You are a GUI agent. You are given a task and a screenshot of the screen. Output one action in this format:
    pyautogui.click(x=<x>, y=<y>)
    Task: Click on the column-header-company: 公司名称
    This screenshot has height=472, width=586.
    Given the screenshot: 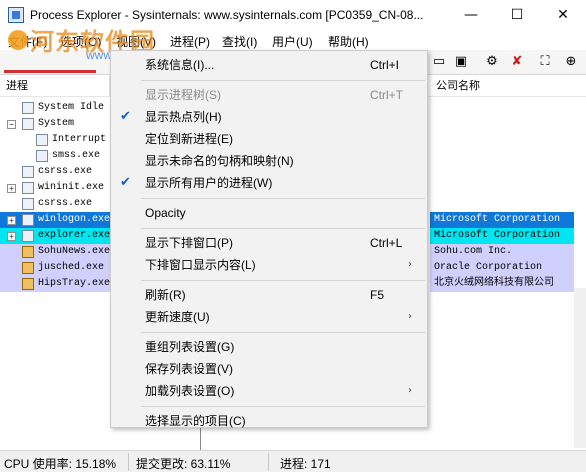 What is the action you would take?
    pyautogui.click(x=508, y=86)
    